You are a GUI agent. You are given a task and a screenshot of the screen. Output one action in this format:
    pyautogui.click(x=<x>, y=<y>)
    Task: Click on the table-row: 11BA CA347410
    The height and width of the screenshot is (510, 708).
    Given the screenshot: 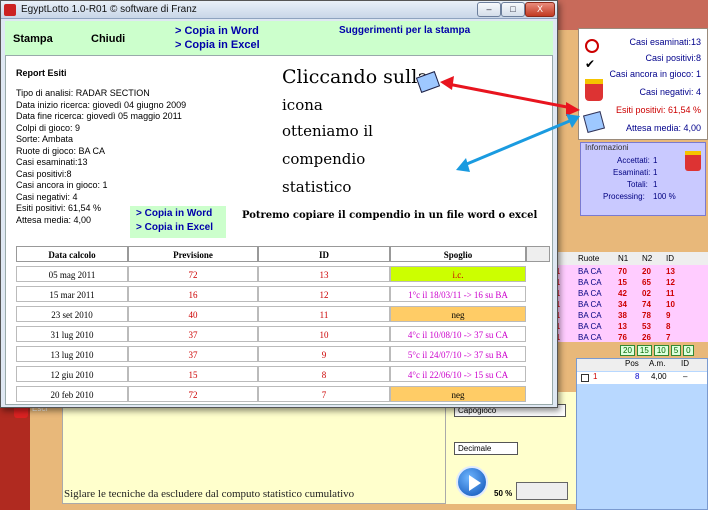 What is the action you would take?
    pyautogui.click(x=630, y=304)
    